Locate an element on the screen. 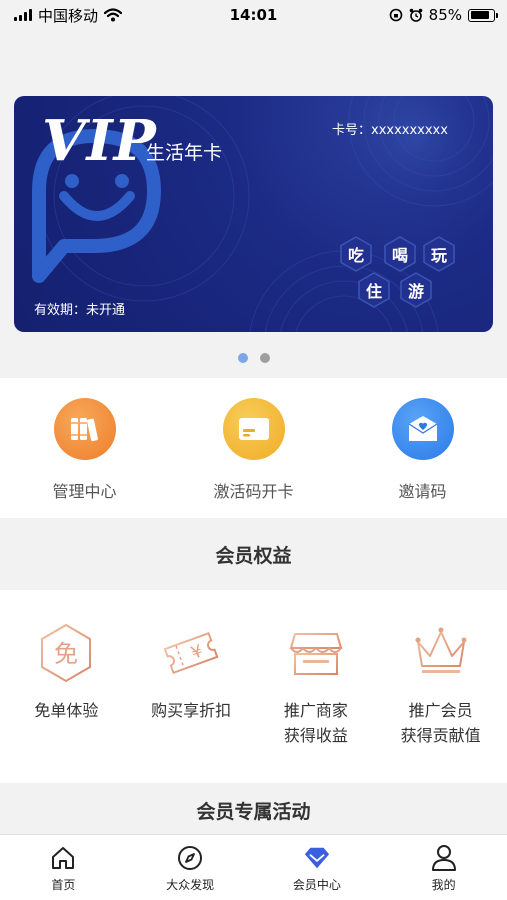 This screenshot has height=900, width=507. coupon-ticket-icon: ¥ is located at coordinates (191, 653).